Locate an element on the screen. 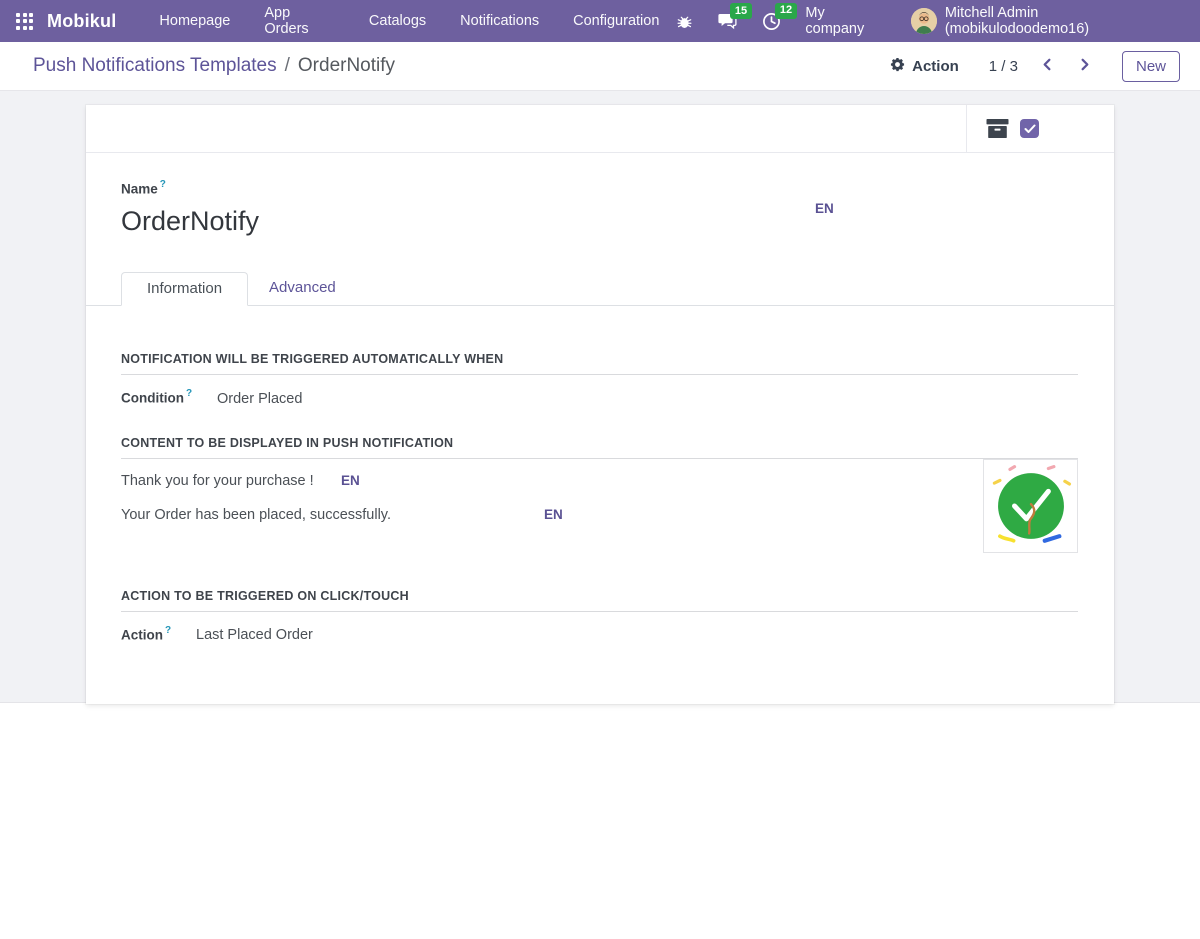 The width and height of the screenshot is (1200, 939). notification-body-translation-badge: EN is located at coordinates (553, 514).